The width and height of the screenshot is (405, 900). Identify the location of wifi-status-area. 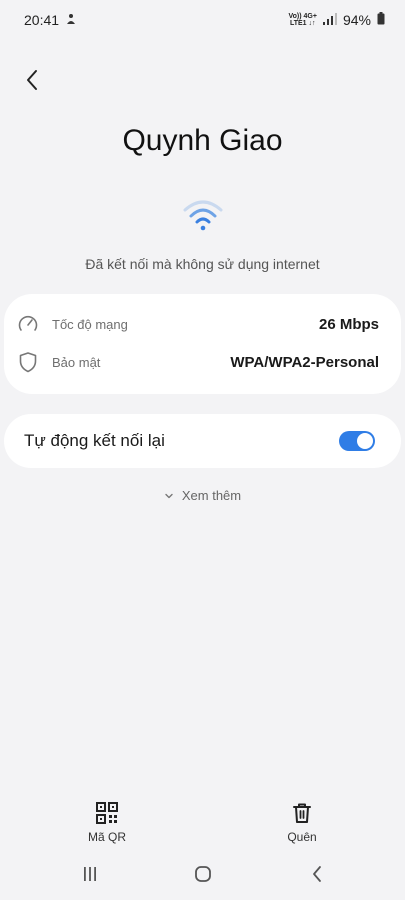
(202, 216).